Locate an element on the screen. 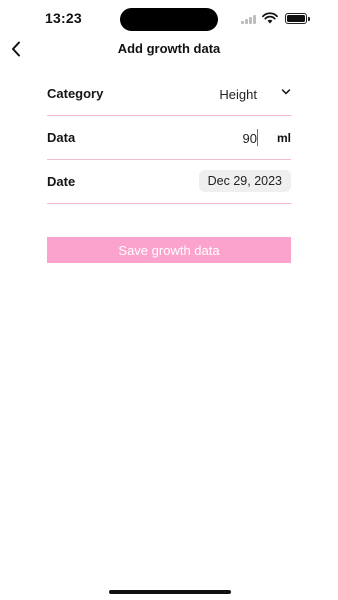 The image size is (338, 600). data-label: Data is located at coordinates (61, 137).